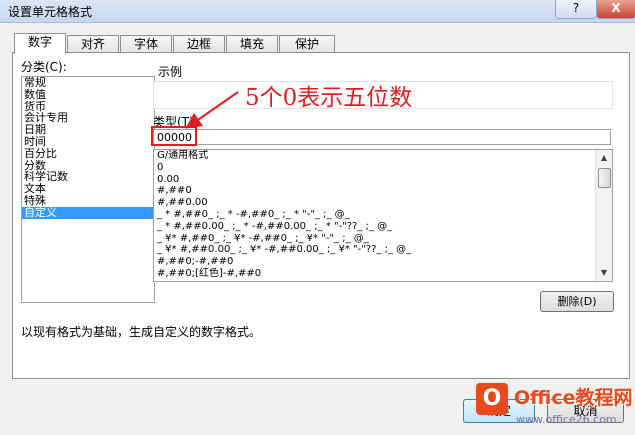 The height and width of the screenshot is (435, 635). What do you see at coordinates (615, 9) in the screenshot?
I see `close-button: X` at bounding box center [615, 9].